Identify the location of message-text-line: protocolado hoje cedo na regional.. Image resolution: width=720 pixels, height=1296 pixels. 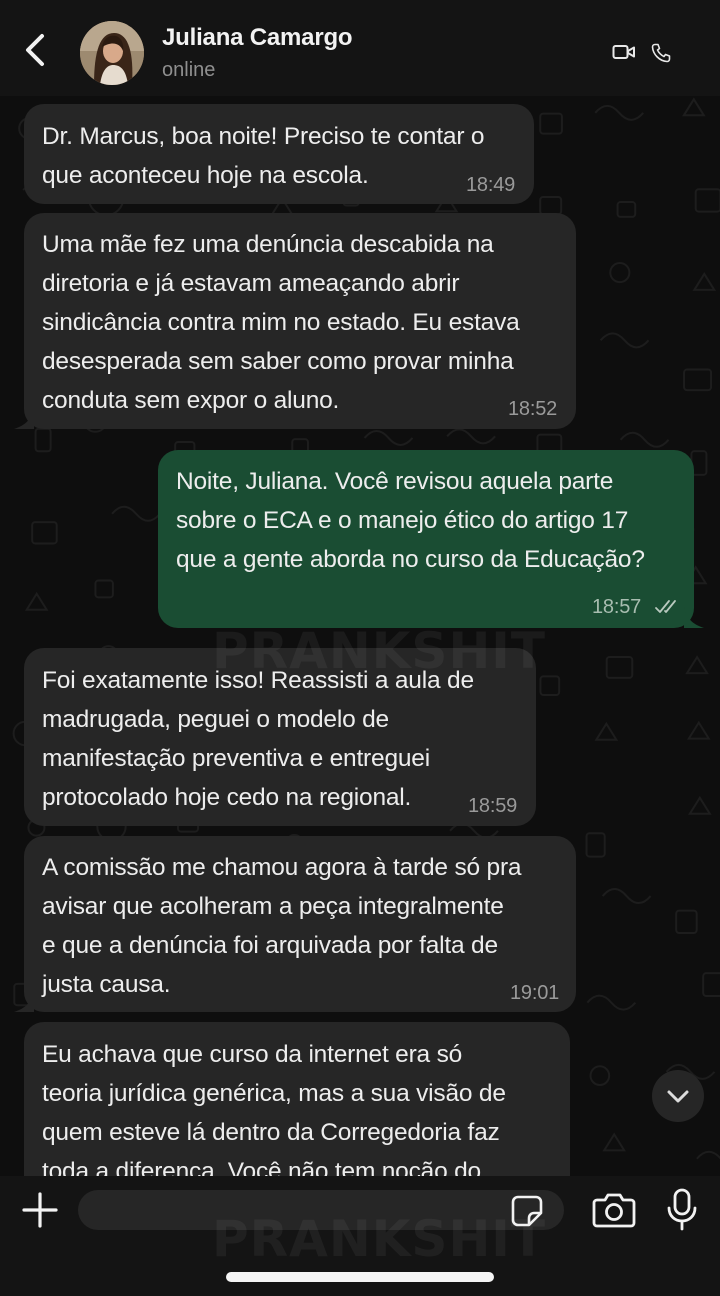
(227, 797).